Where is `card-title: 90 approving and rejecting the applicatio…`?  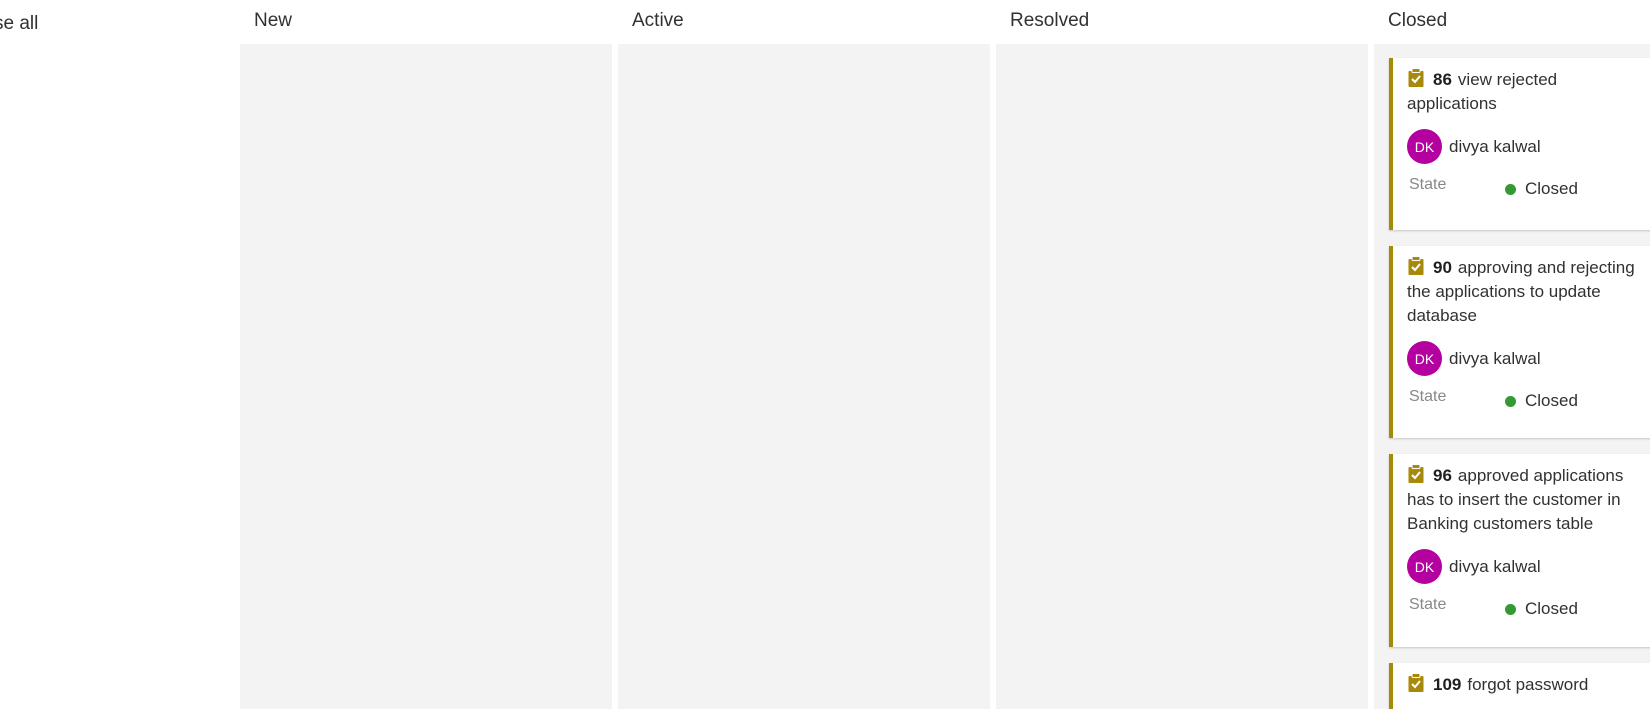 card-title: 90 approving and rejecting the applicatio… is located at coordinates (1528, 292).